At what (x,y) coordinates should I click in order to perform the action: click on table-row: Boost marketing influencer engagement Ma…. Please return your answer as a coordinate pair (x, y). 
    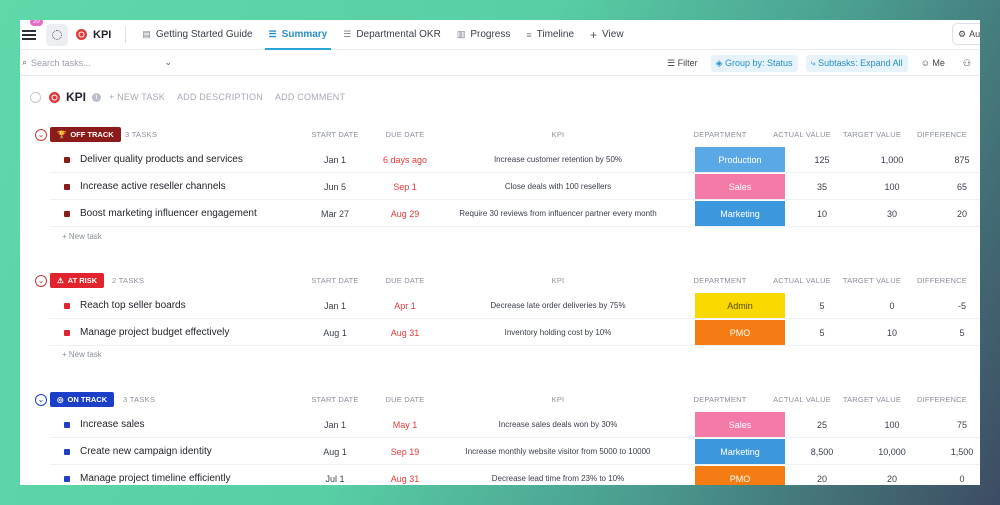
    Looking at the image, I should click on (515, 213).